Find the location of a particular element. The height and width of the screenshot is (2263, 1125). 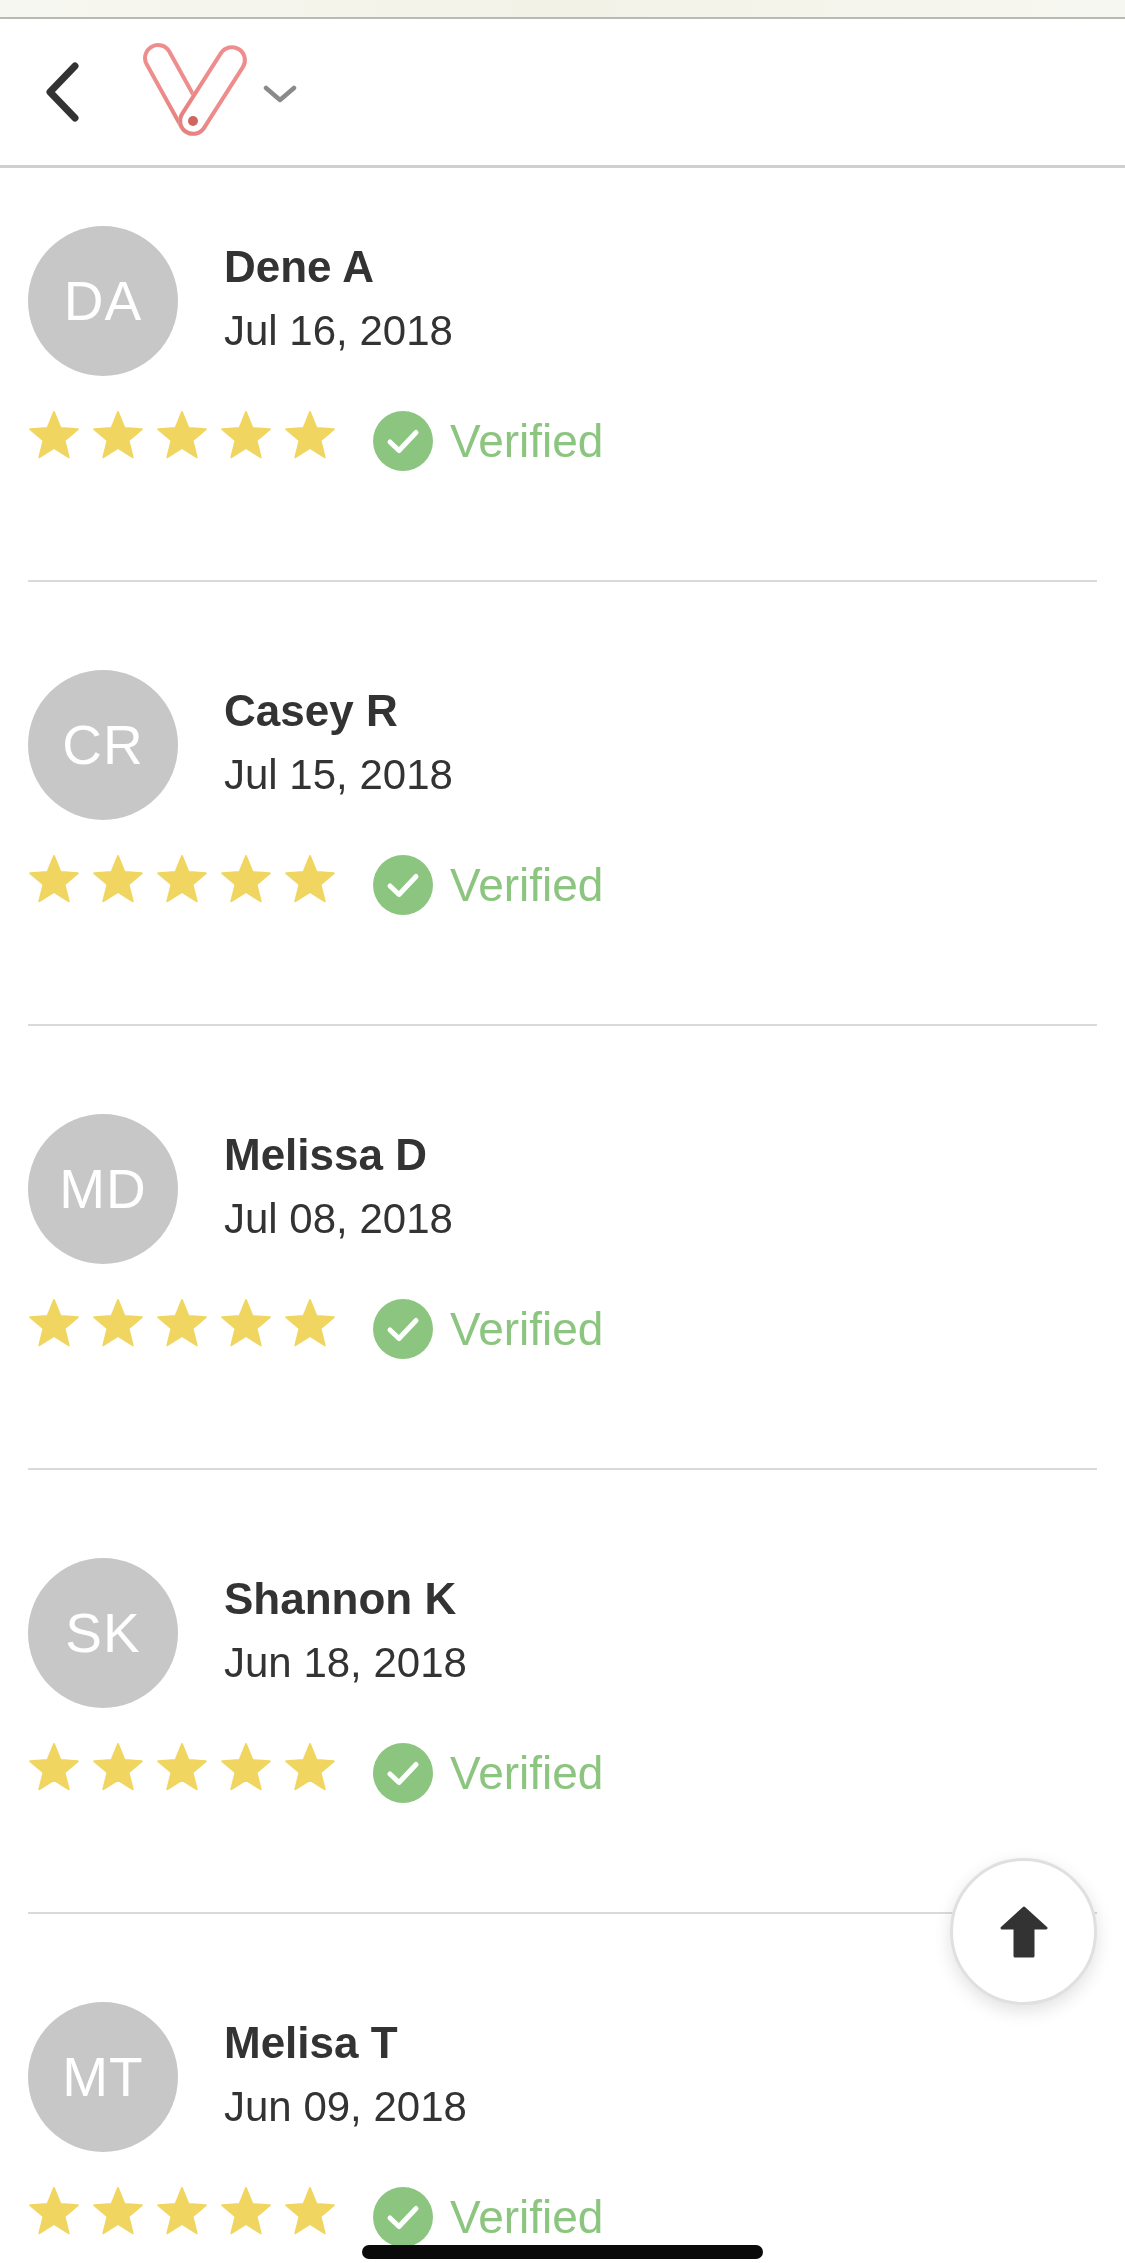

avatar: SK is located at coordinates (103, 1633).